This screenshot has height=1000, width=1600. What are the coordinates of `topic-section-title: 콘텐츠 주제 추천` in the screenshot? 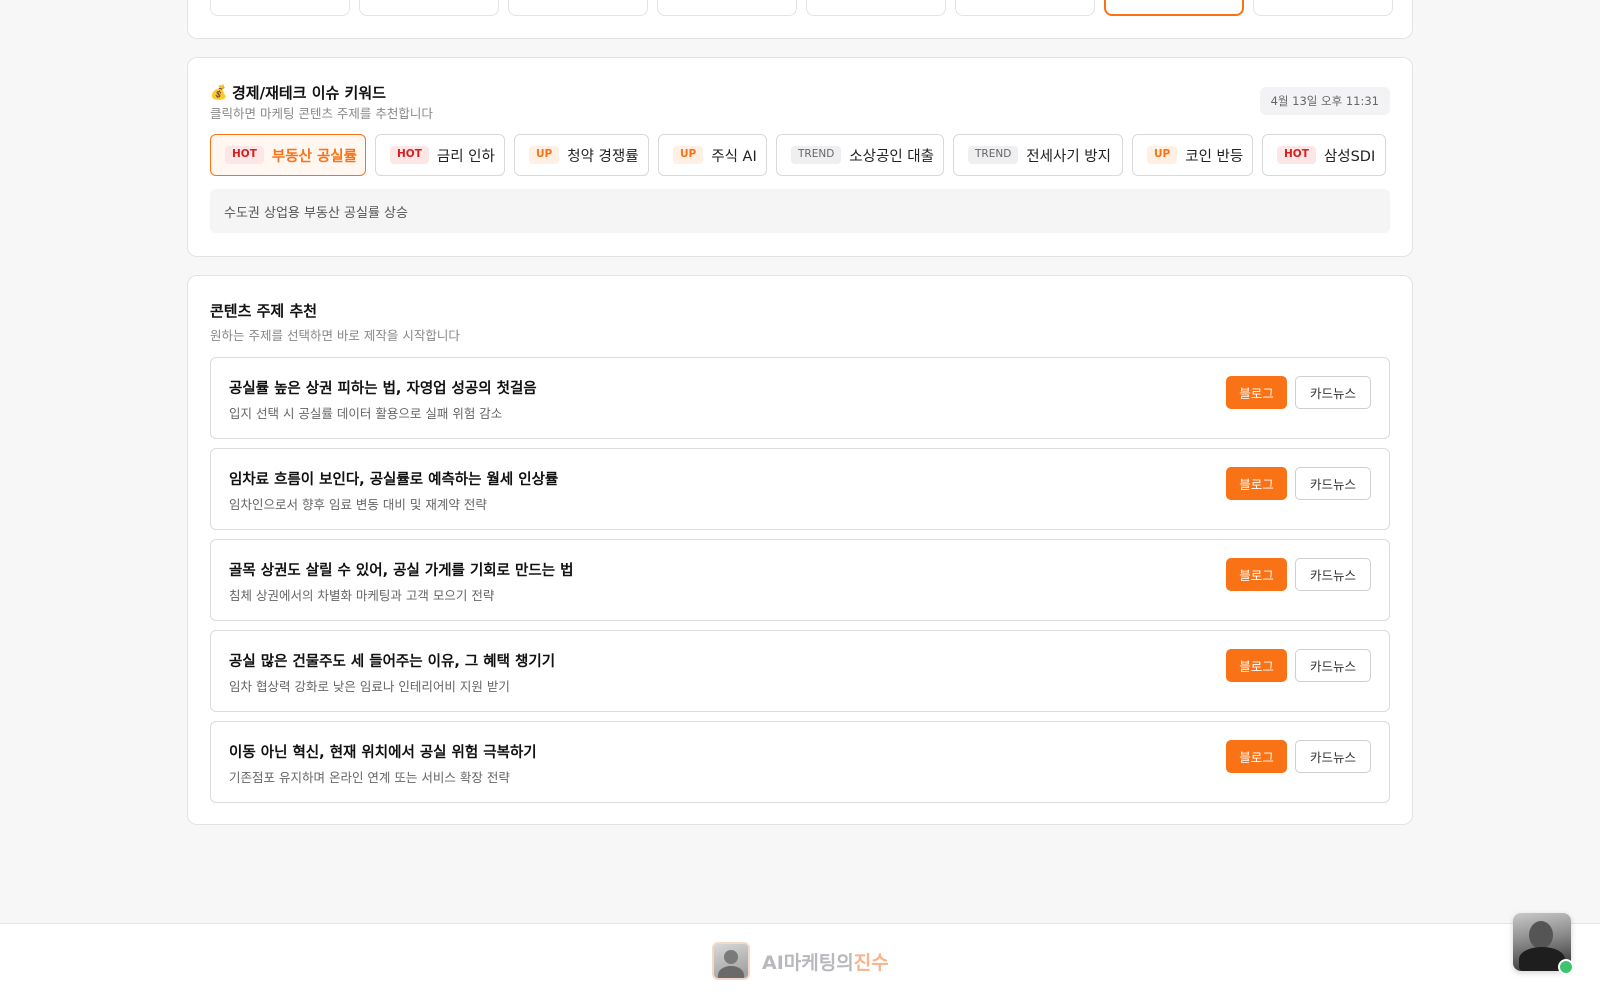 It's located at (264, 311).